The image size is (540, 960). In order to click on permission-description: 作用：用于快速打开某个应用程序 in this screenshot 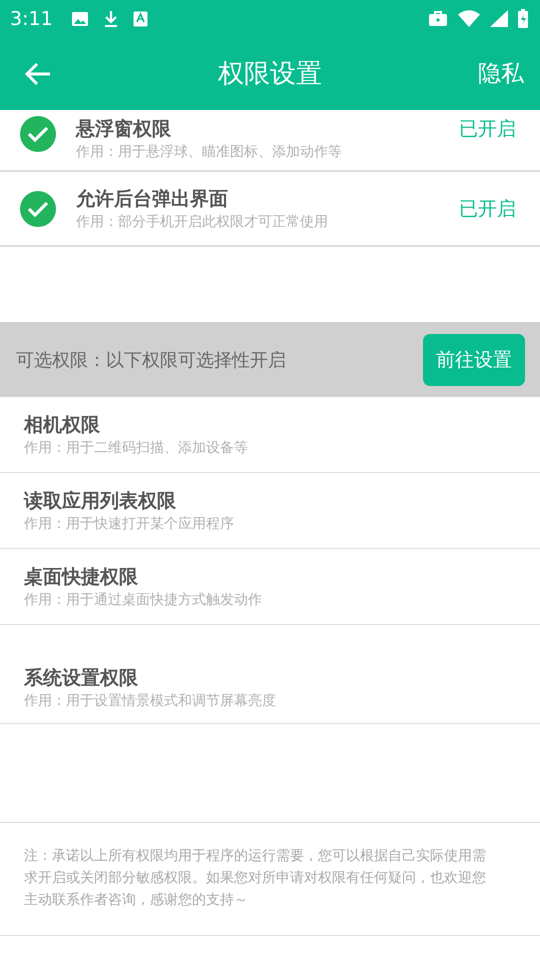, I will do `click(129, 524)`.